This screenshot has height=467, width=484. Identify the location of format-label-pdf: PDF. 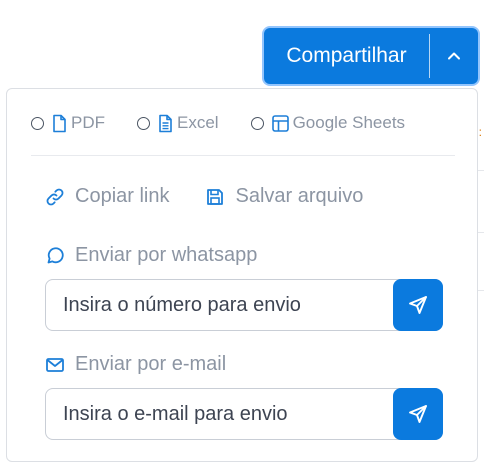
(88, 122).